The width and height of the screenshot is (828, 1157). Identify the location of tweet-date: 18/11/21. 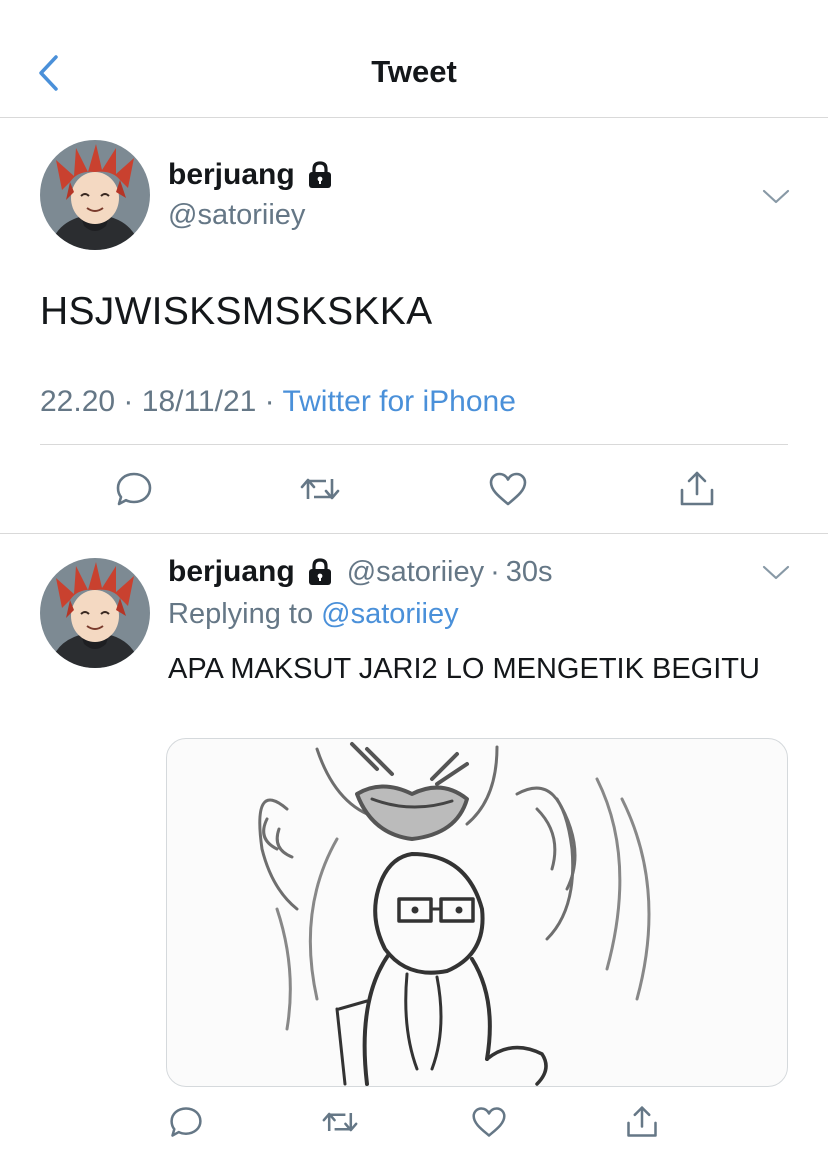
(199, 401).